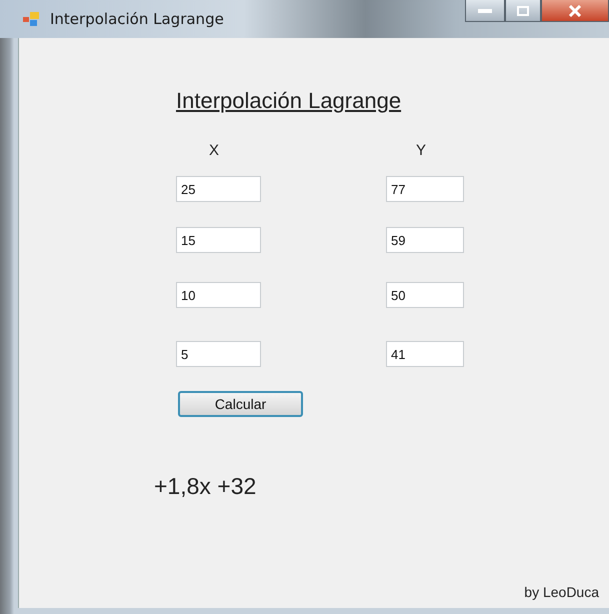 The width and height of the screenshot is (609, 614). I want to click on app-icon, so click(32, 19).